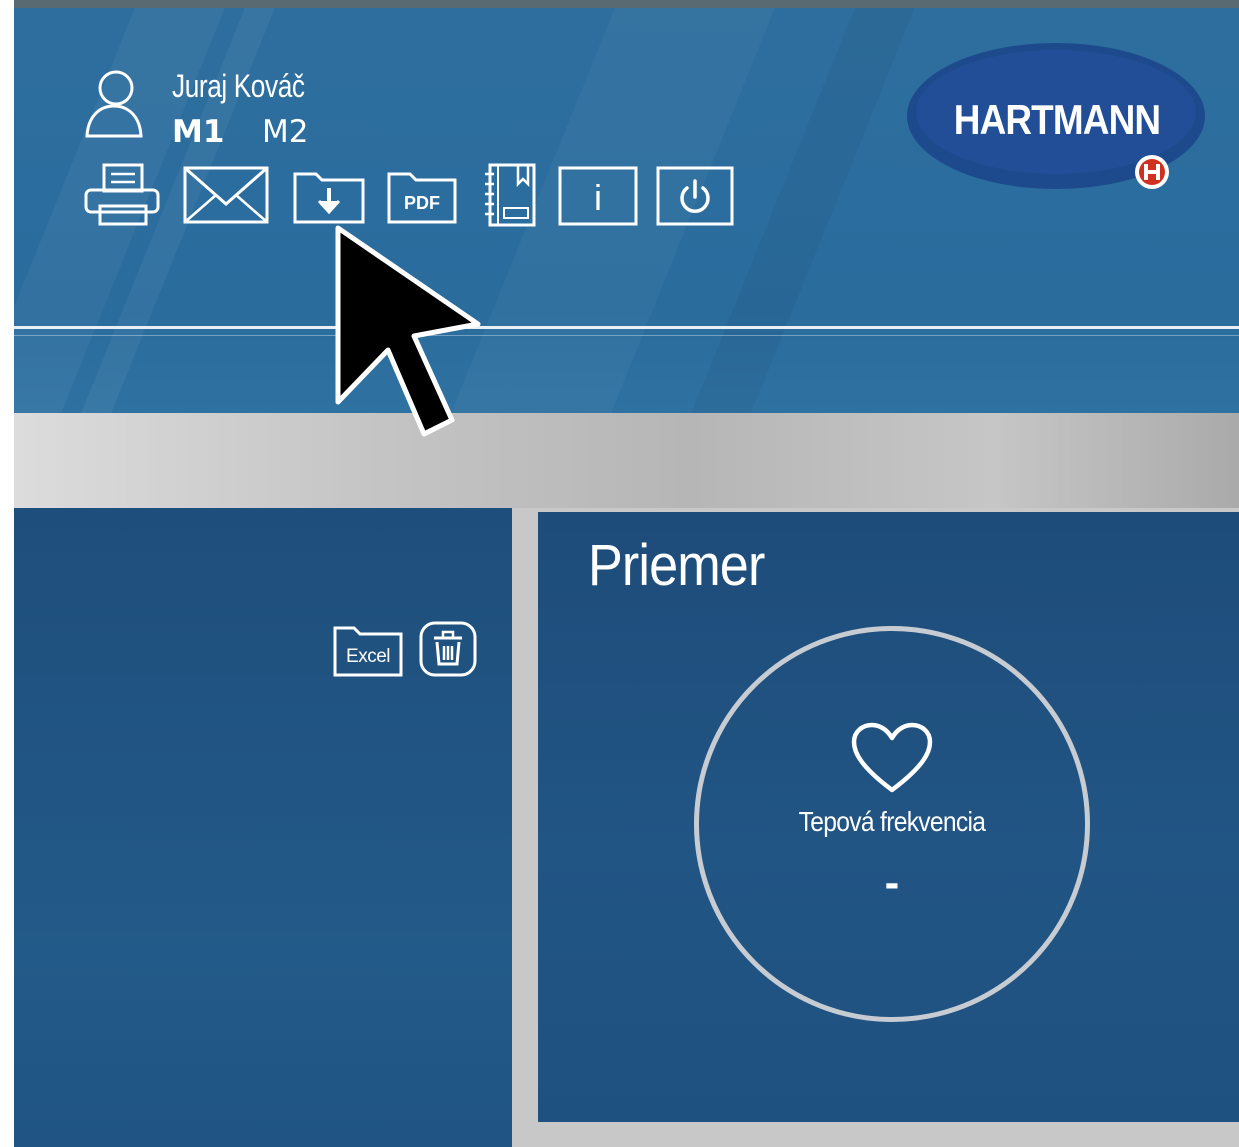 The image size is (1239, 1147). I want to click on folder-download-icon, so click(329, 198).